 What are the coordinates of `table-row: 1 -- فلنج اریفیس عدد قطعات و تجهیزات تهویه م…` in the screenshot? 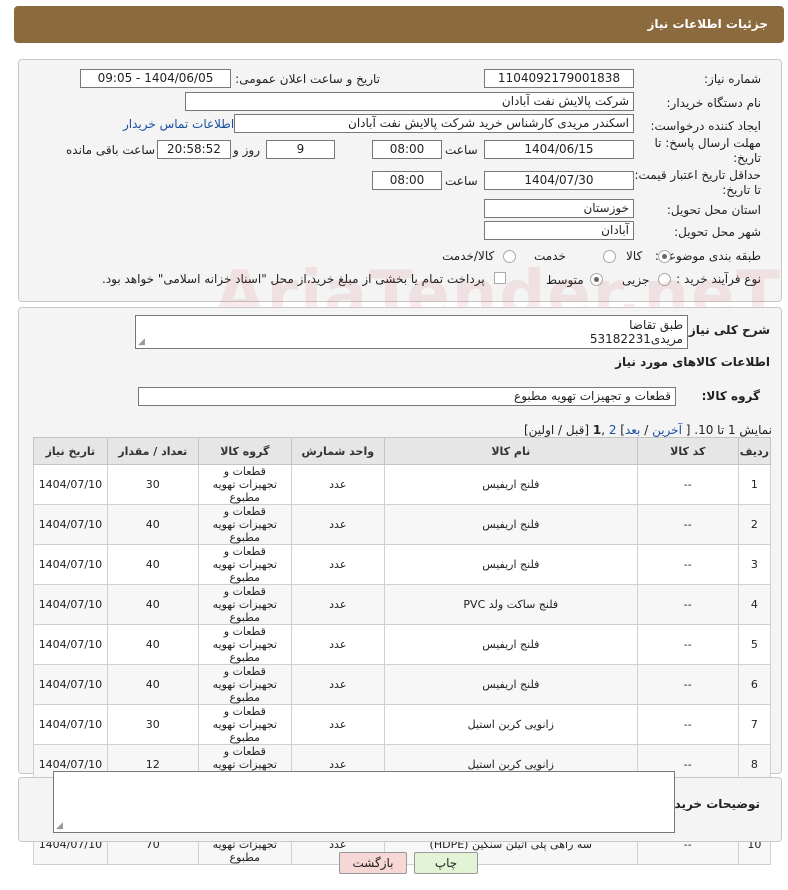 It's located at (402, 484).